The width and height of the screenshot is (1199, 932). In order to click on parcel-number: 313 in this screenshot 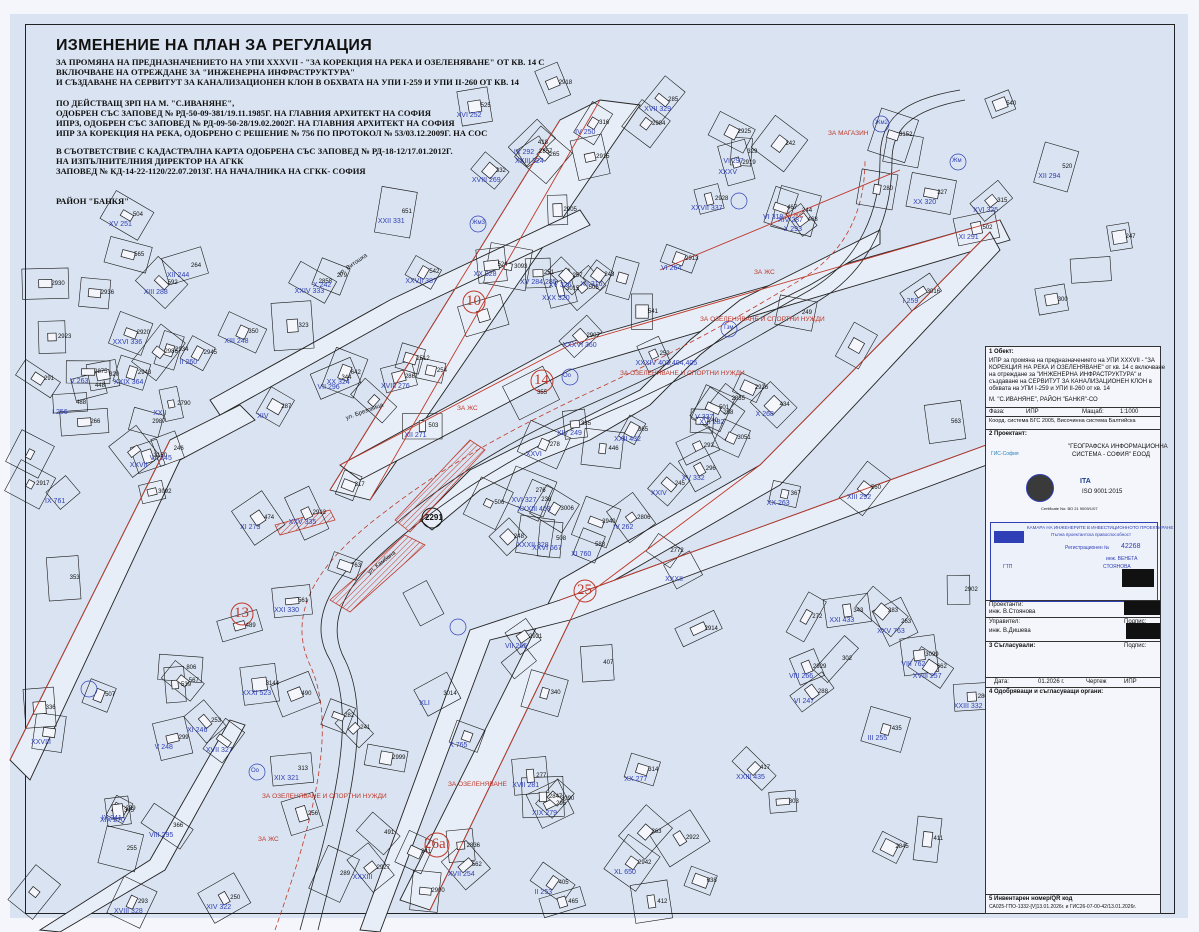, I will do `click(303, 769)`.